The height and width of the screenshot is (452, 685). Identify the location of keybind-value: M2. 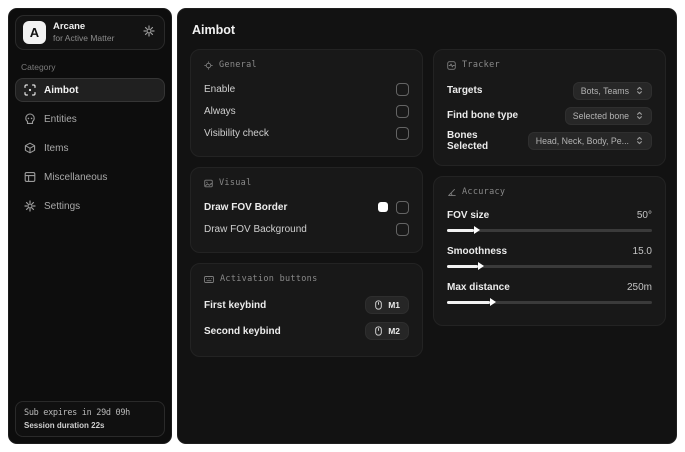
(394, 331).